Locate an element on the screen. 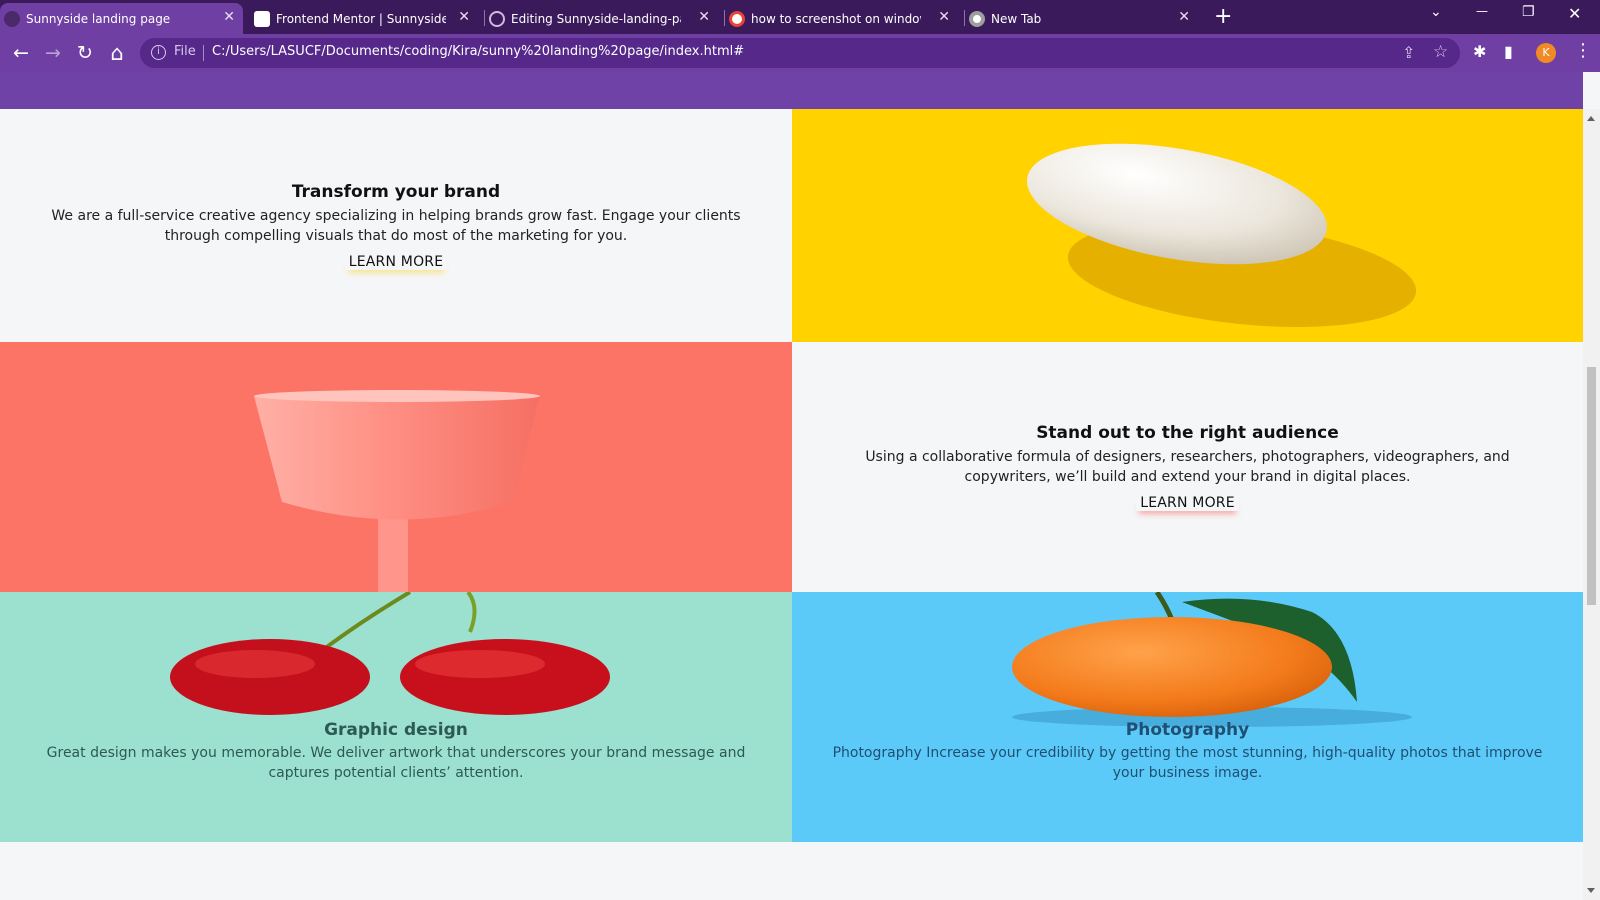 The height and width of the screenshot is (900, 1600). tab-frontend-mentor: Frontend Mentor | Sunnyside ag ✕ is located at coordinates (364, 18).